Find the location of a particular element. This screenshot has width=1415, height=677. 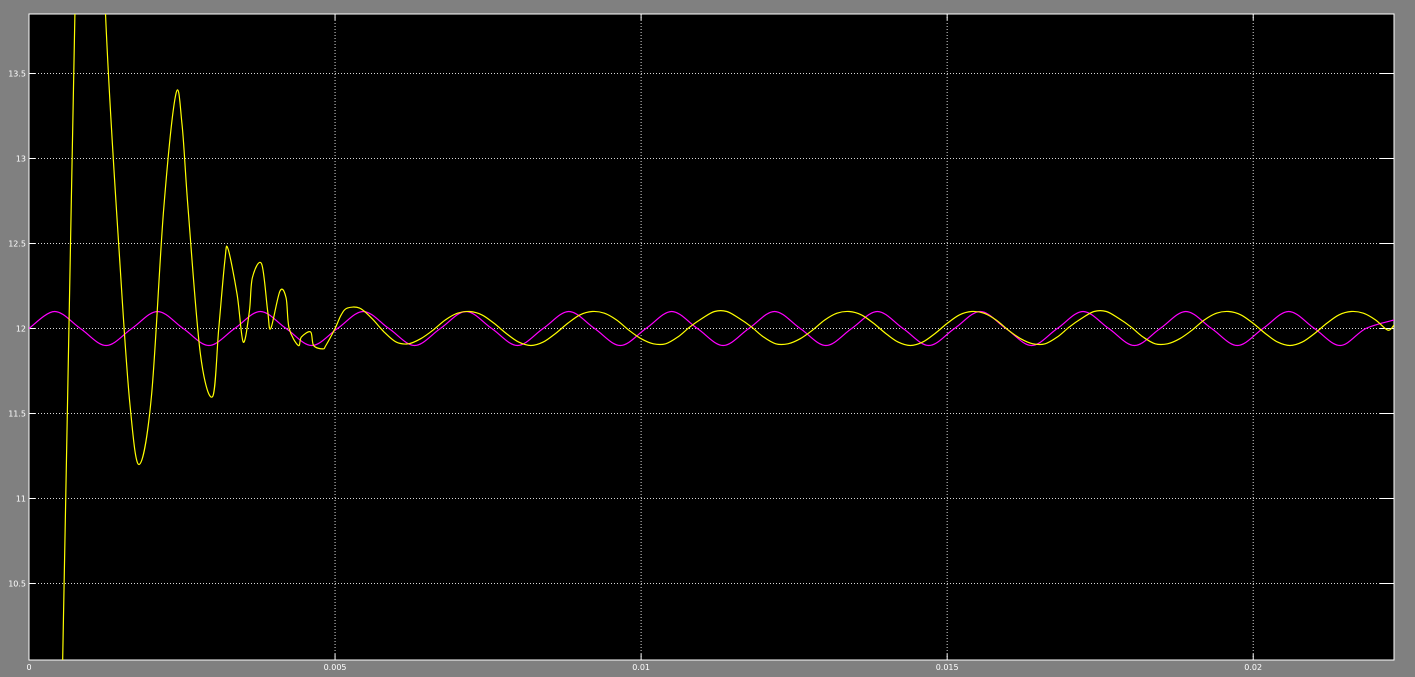

x-tick-label: 0.015 is located at coordinates (947, 667).